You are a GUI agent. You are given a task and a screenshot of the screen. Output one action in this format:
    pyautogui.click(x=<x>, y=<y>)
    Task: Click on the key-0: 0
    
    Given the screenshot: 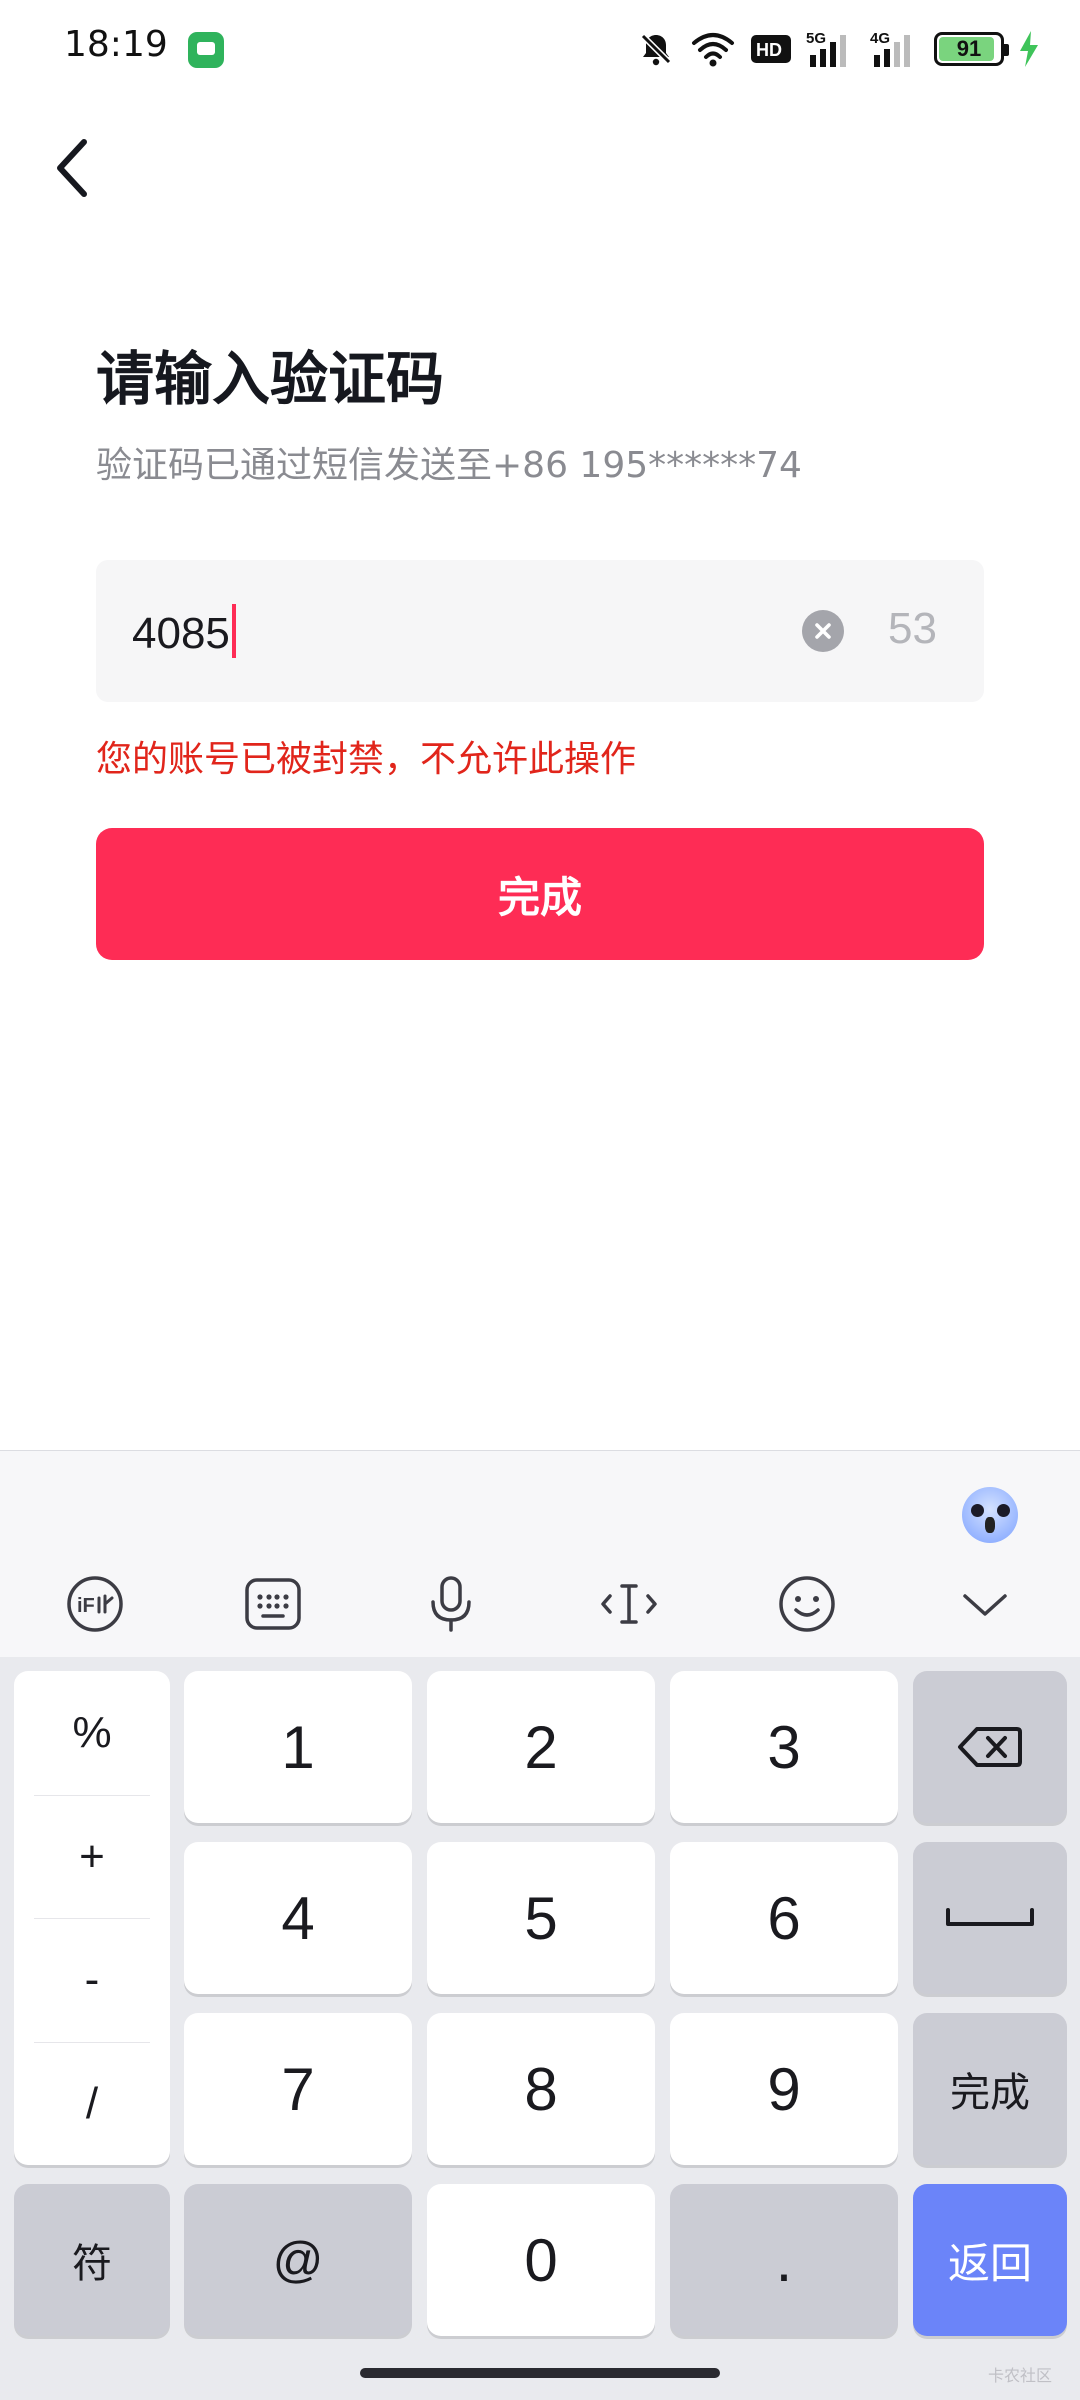 What is the action you would take?
    pyautogui.click(x=541, y=2260)
    